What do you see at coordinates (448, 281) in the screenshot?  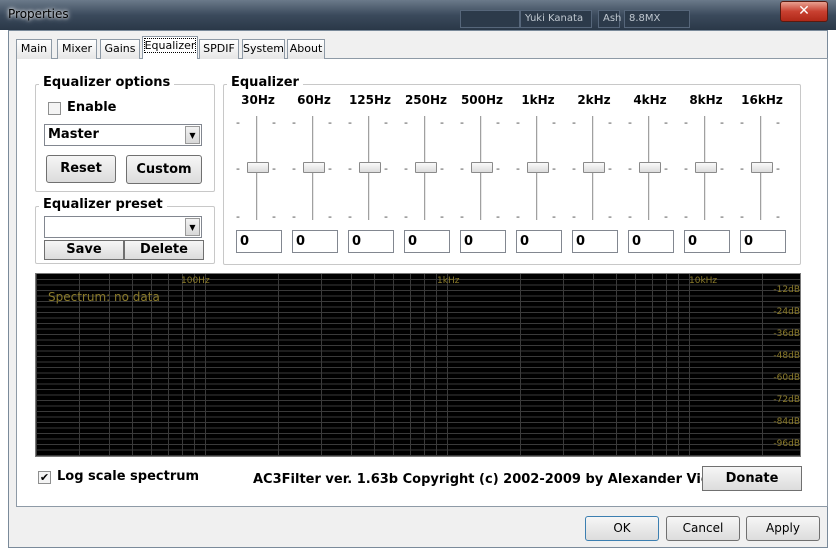 I see `spectrum-freq-label: 1kHz` at bounding box center [448, 281].